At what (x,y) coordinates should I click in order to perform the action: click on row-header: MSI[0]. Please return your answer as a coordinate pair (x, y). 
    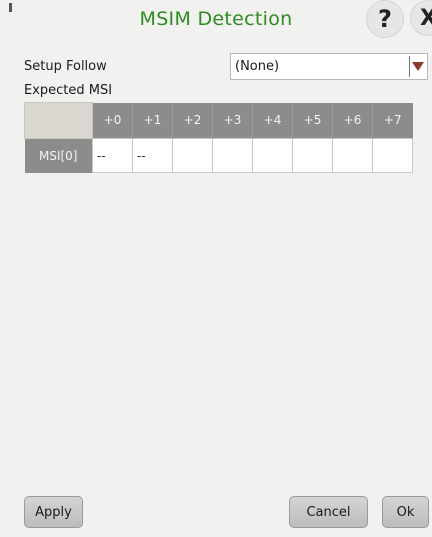
    Looking at the image, I should click on (58, 155).